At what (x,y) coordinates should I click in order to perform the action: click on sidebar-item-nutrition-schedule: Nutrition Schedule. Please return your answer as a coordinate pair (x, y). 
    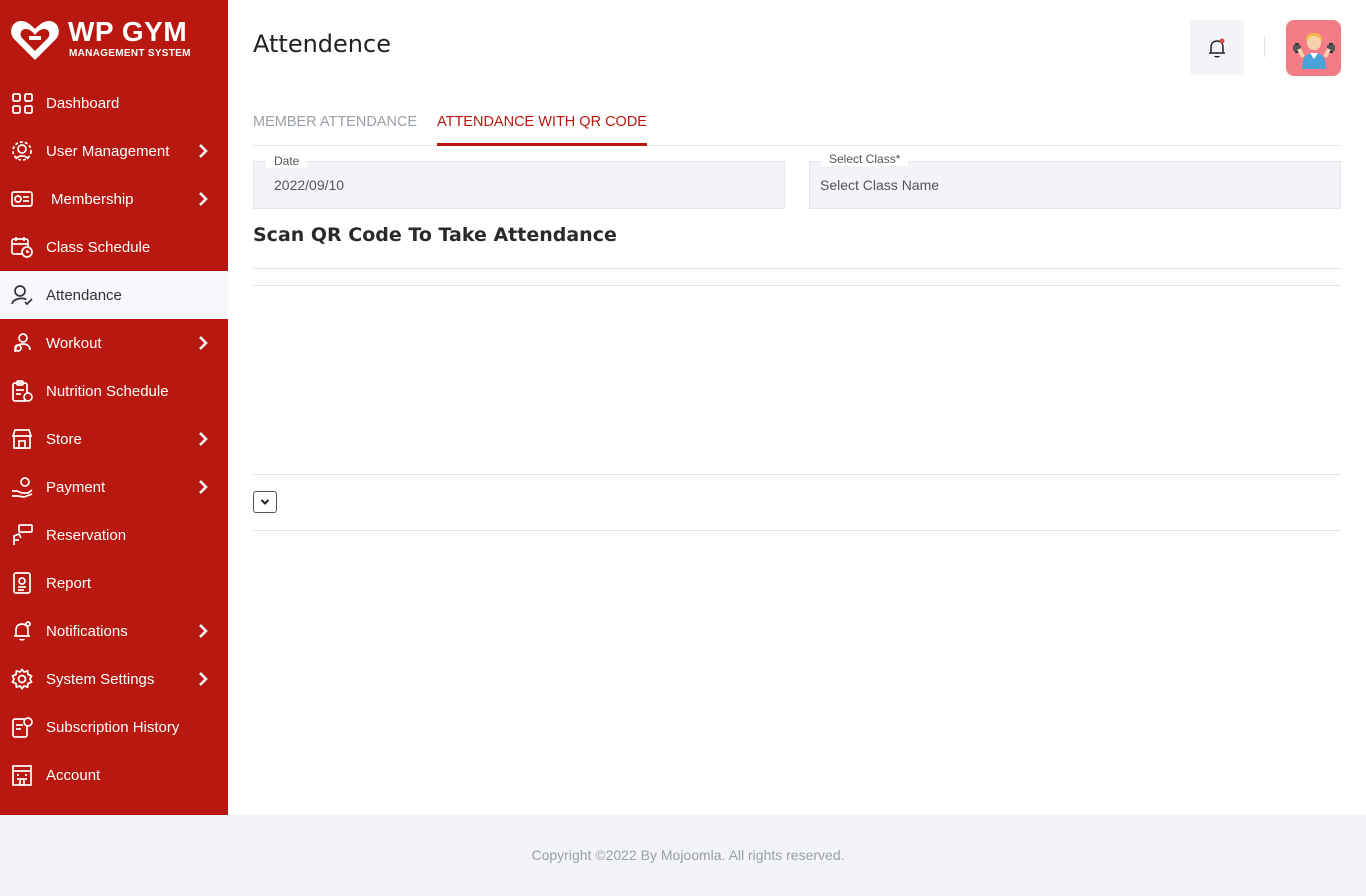
    Looking at the image, I should click on (114, 391).